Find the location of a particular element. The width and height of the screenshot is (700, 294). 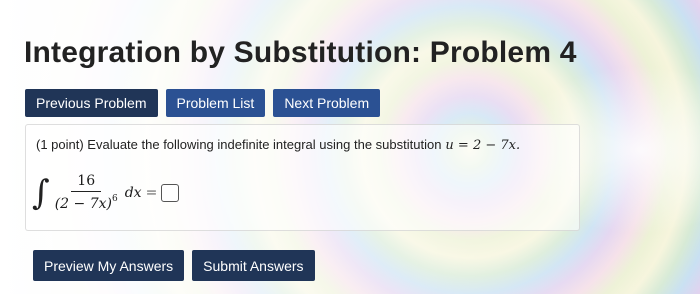

denominator-exponent: 6 is located at coordinates (114, 199).